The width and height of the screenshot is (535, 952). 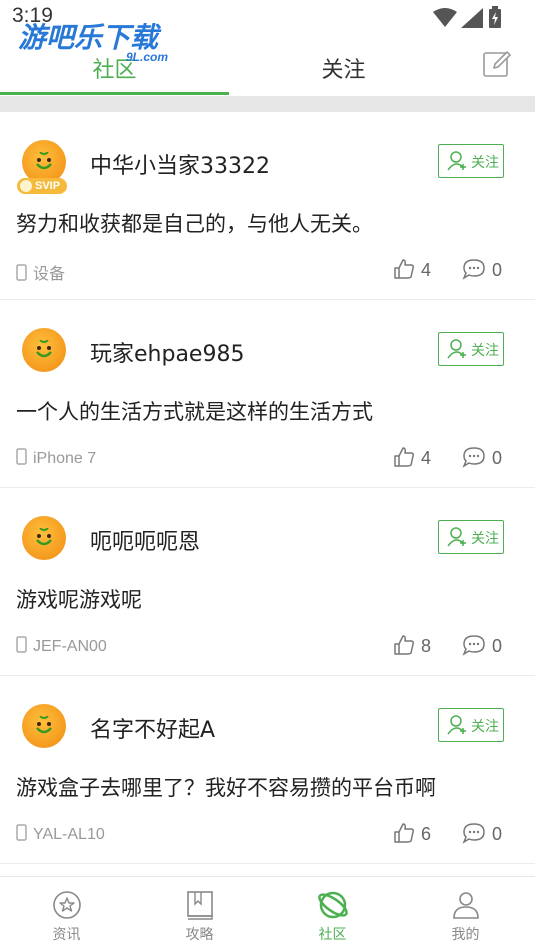 I want to click on username: 玩家ehpae985, so click(x=167, y=352).